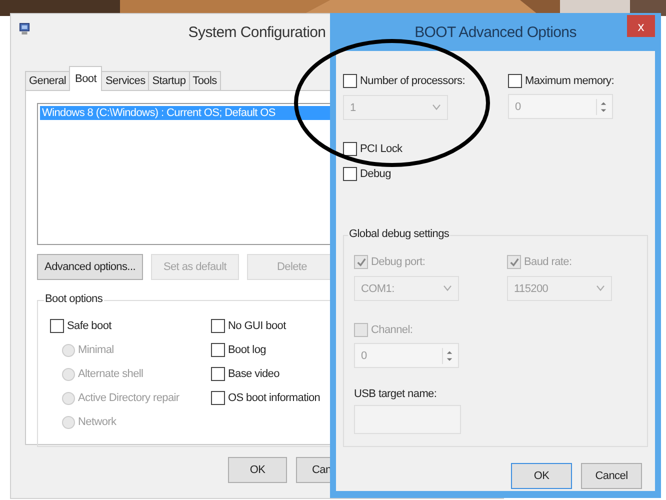  Describe the element at coordinates (247, 350) in the screenshot. I see `checkbox-label: Boot log` at that location.